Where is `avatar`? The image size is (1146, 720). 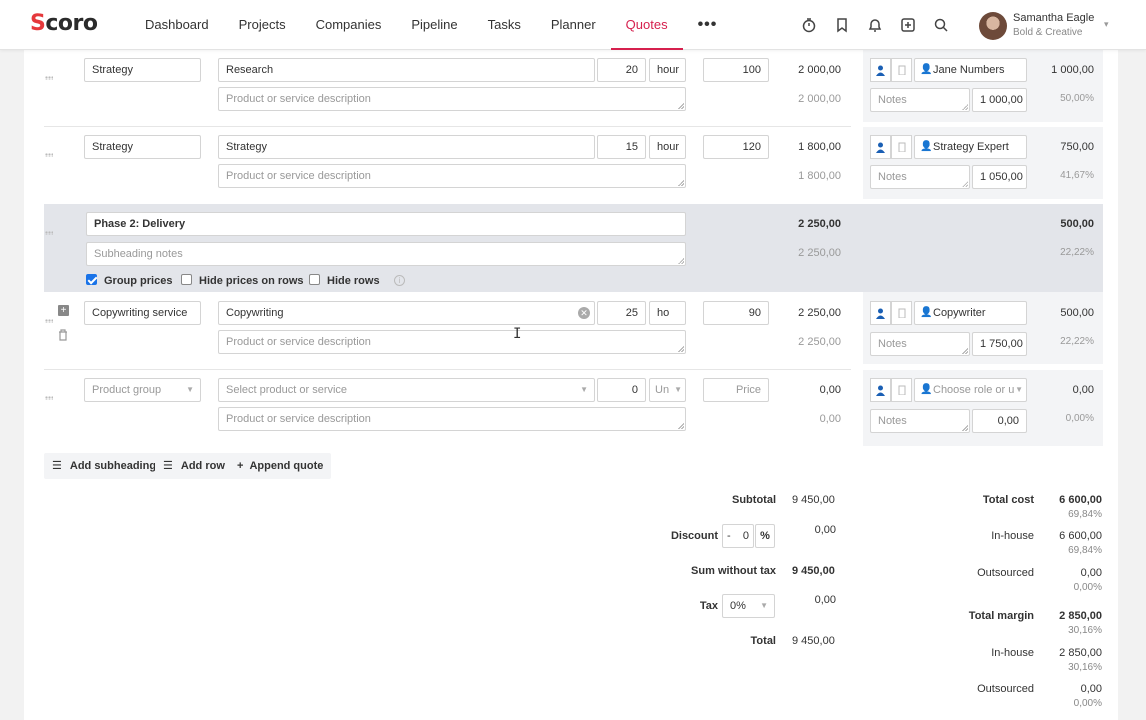 avatar is located at coordinates (993, 26).